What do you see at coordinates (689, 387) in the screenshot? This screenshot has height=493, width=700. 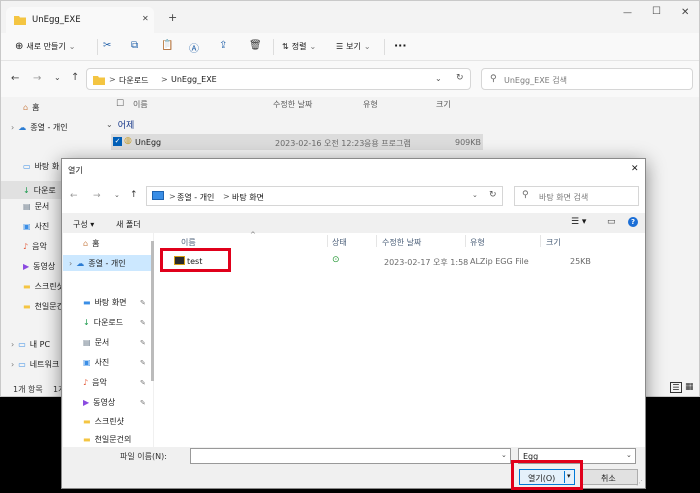 I see `tiles-view-icon: ▦` at bounding box center [689, 387].